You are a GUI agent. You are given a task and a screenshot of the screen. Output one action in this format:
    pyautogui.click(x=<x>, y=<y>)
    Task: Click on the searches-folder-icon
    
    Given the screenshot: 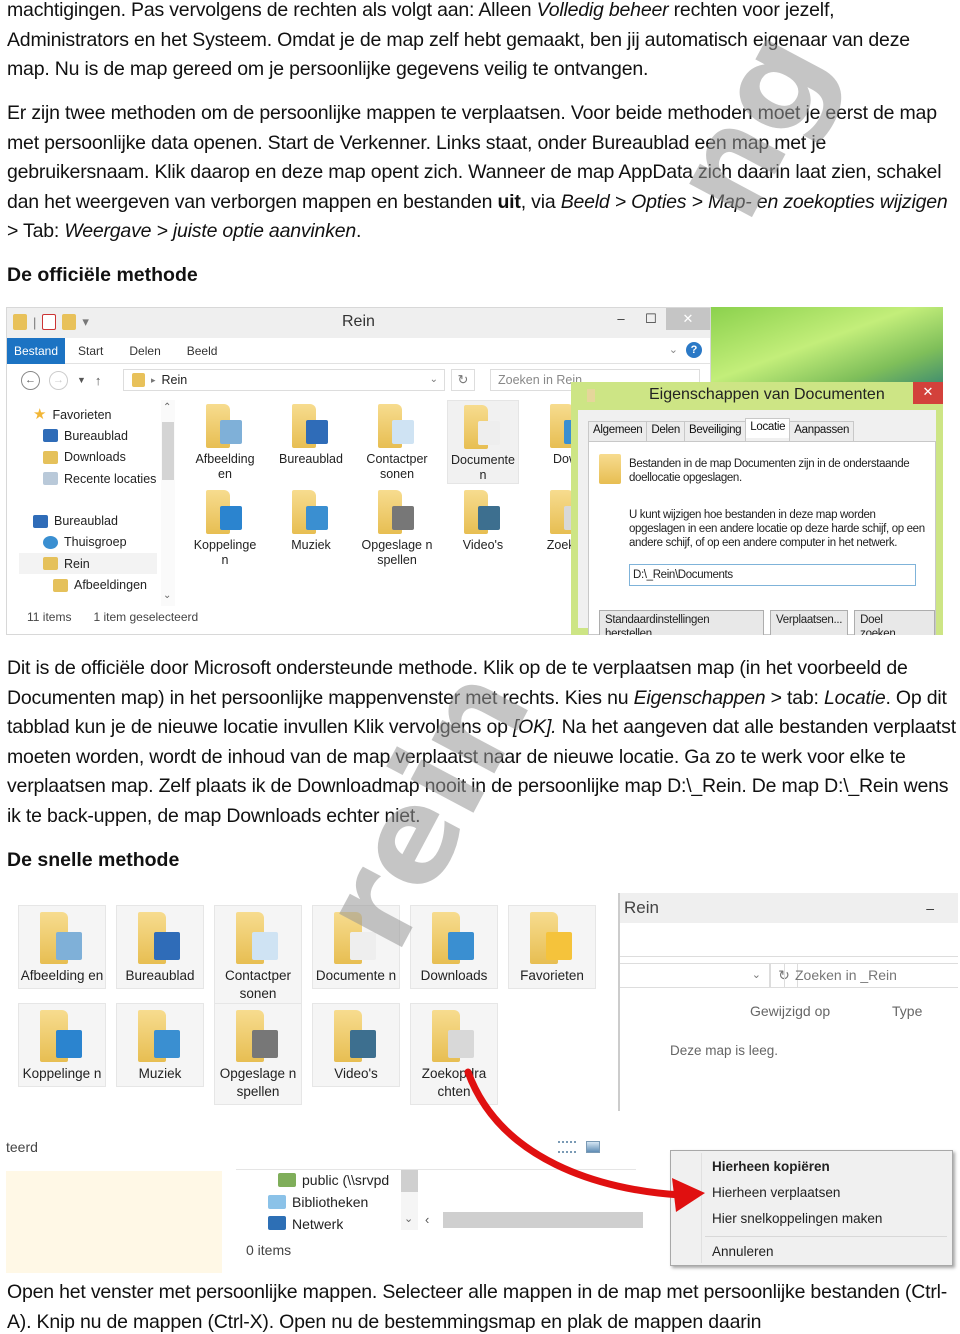 What is the action you would take?
    pyautogui.click(x=454, y=1036)
    